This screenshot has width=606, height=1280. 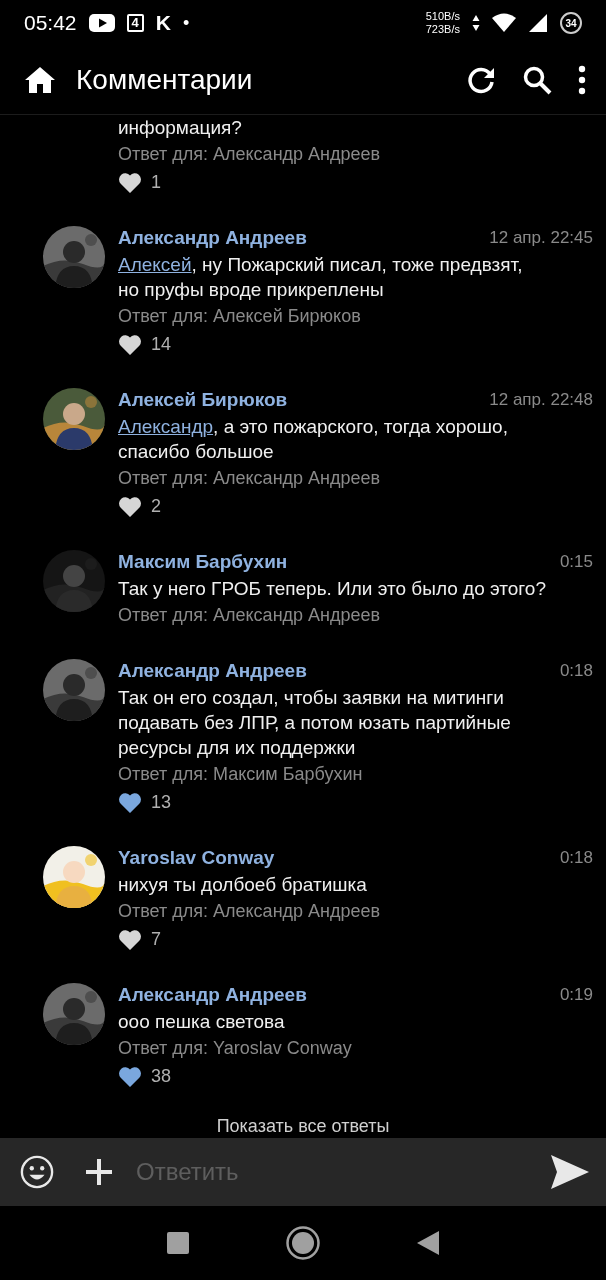 What do you see at coordinates (243, 885) in the screenshot?
I see `comment-text: нихуя ты долбоеб братишка` at bounding box center [243, 885].